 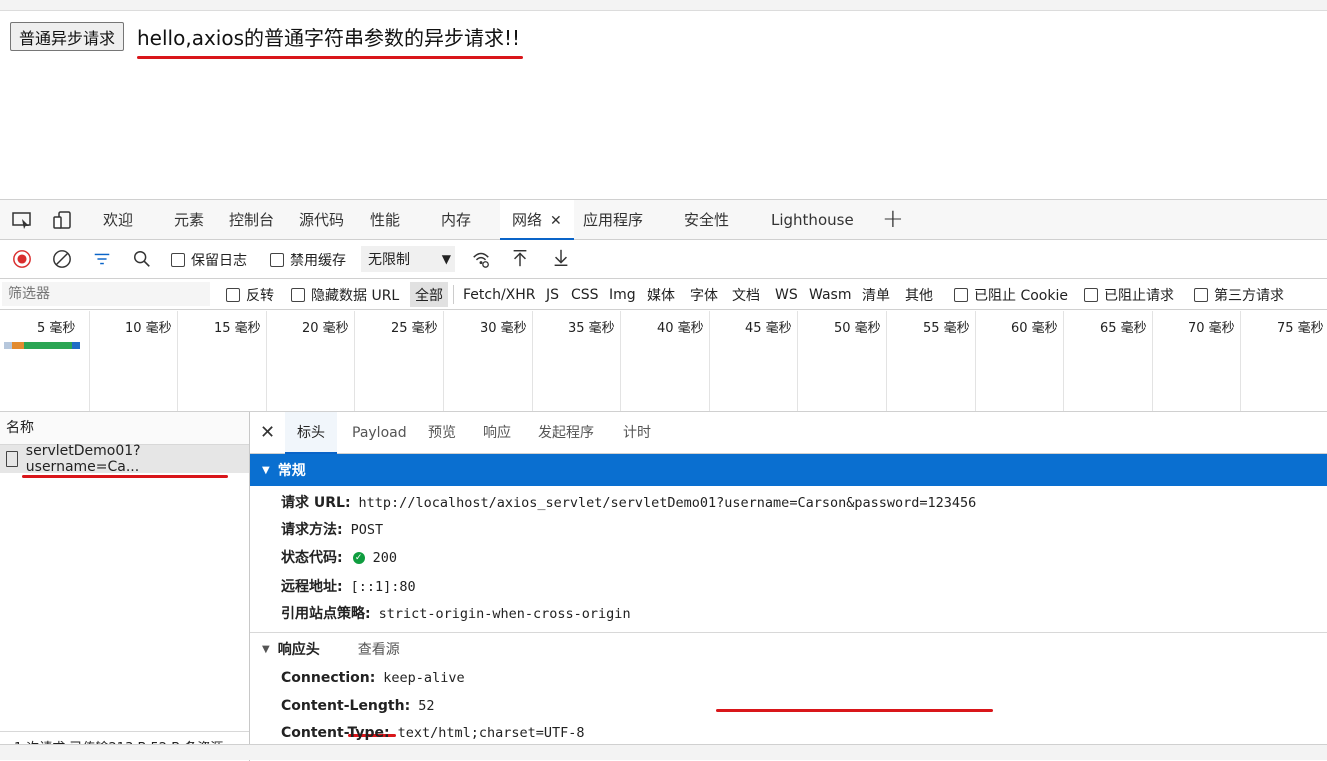 I want to click on import-har-icon, so click(x=520, y=258).